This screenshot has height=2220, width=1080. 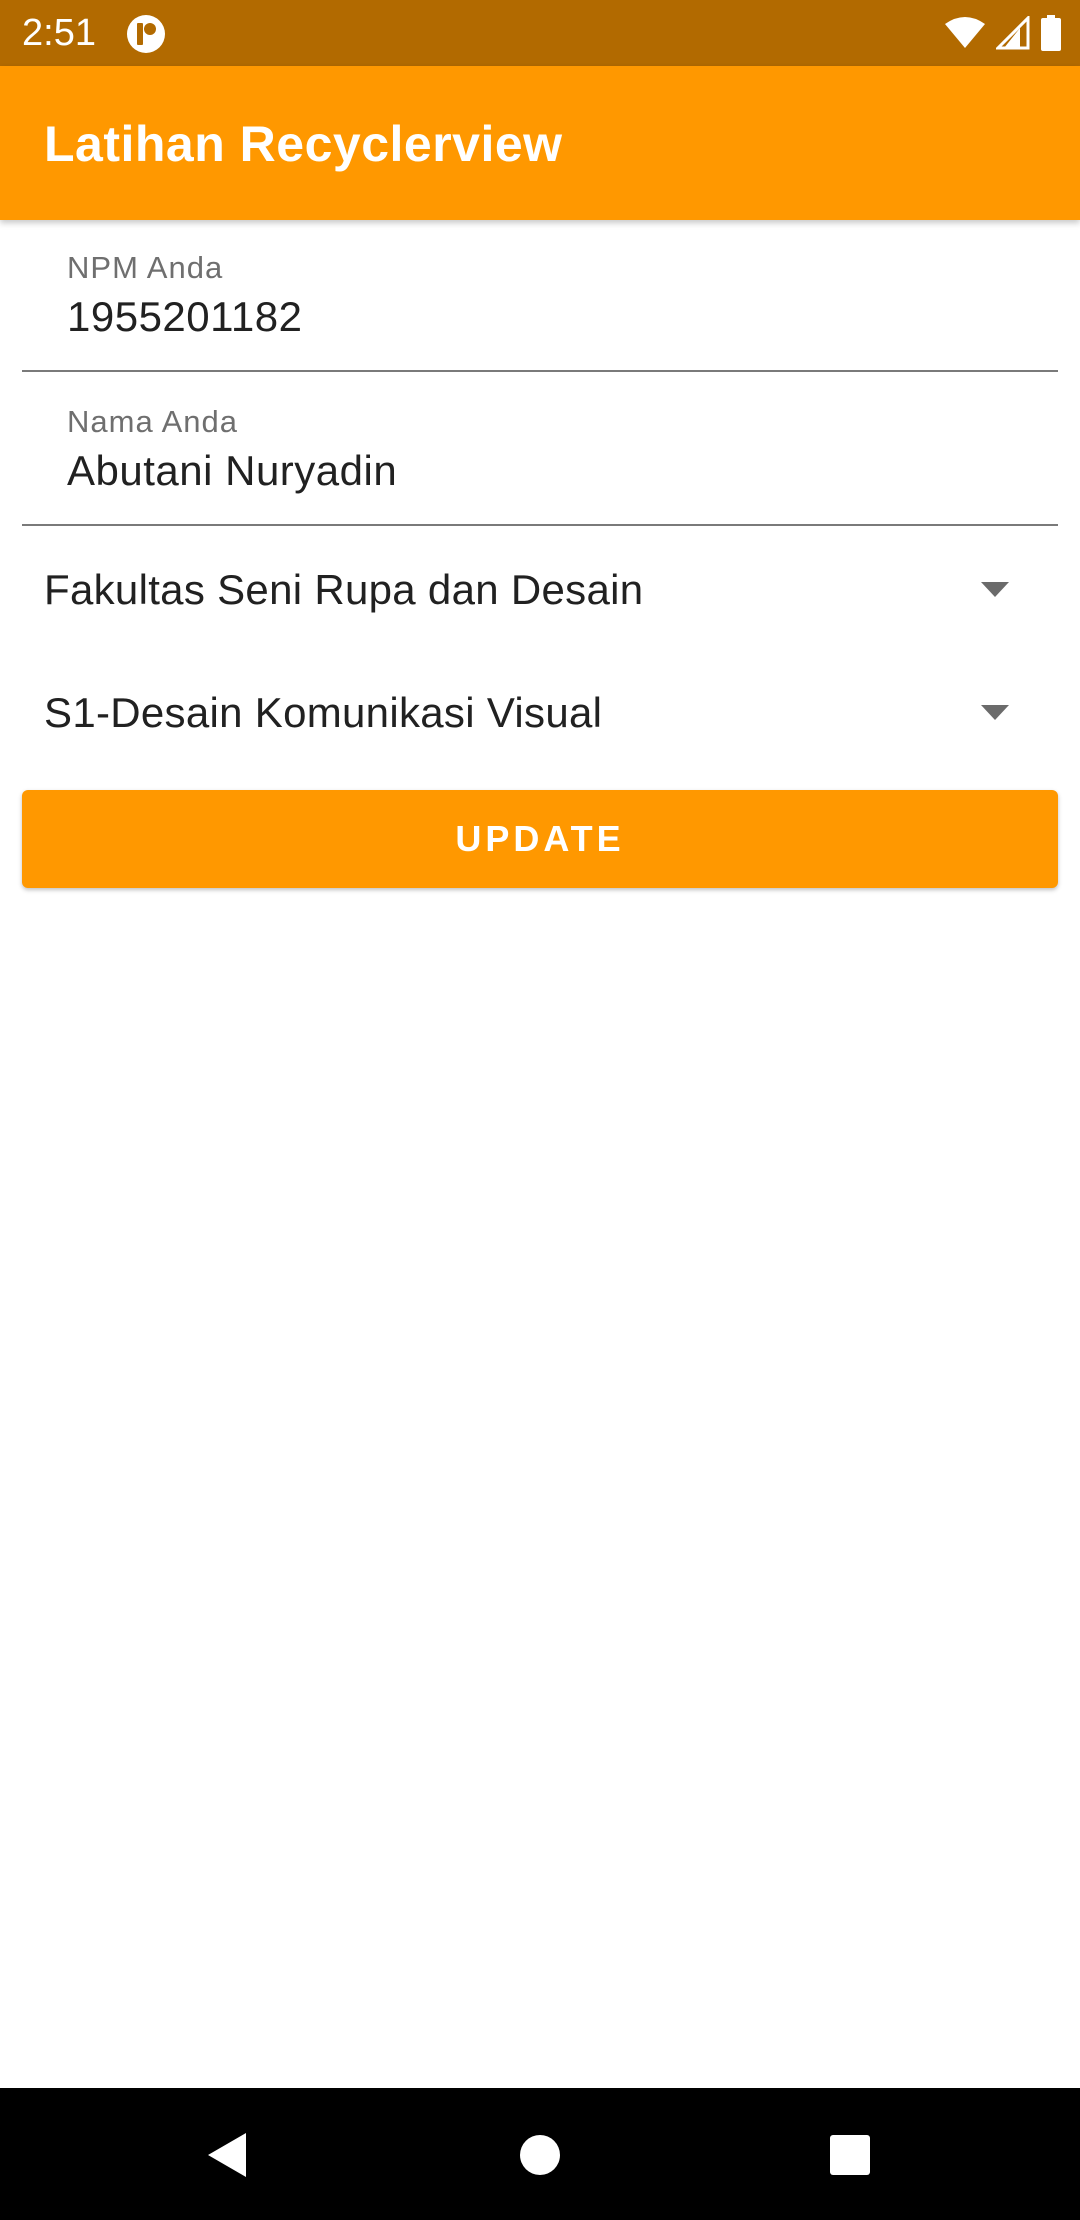 What do you see at coordinates (146, 34) in the screenshot?
I see `app-notification-icon` at bounding box center [146, 34].